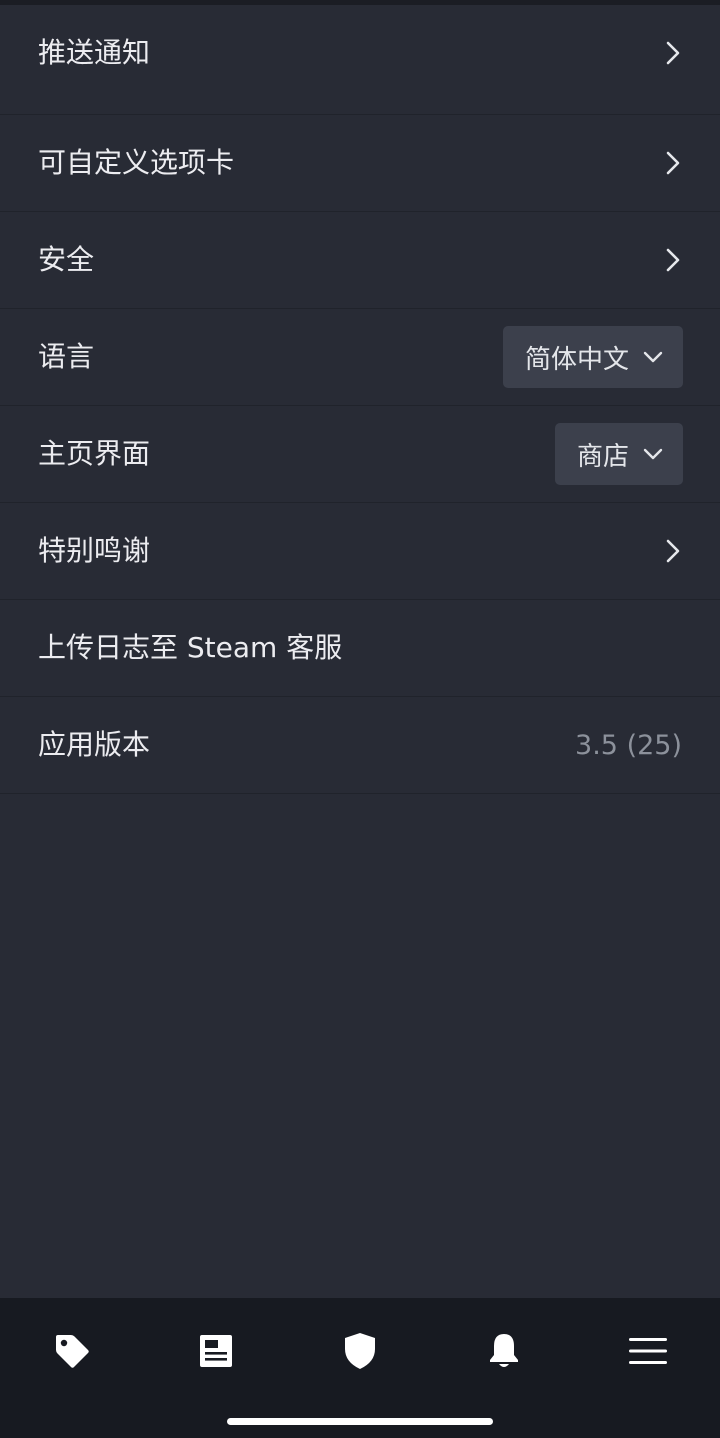 This screenshot has width=720, height=1438. I want to click on setting-label: 安全, so click(66, 259).